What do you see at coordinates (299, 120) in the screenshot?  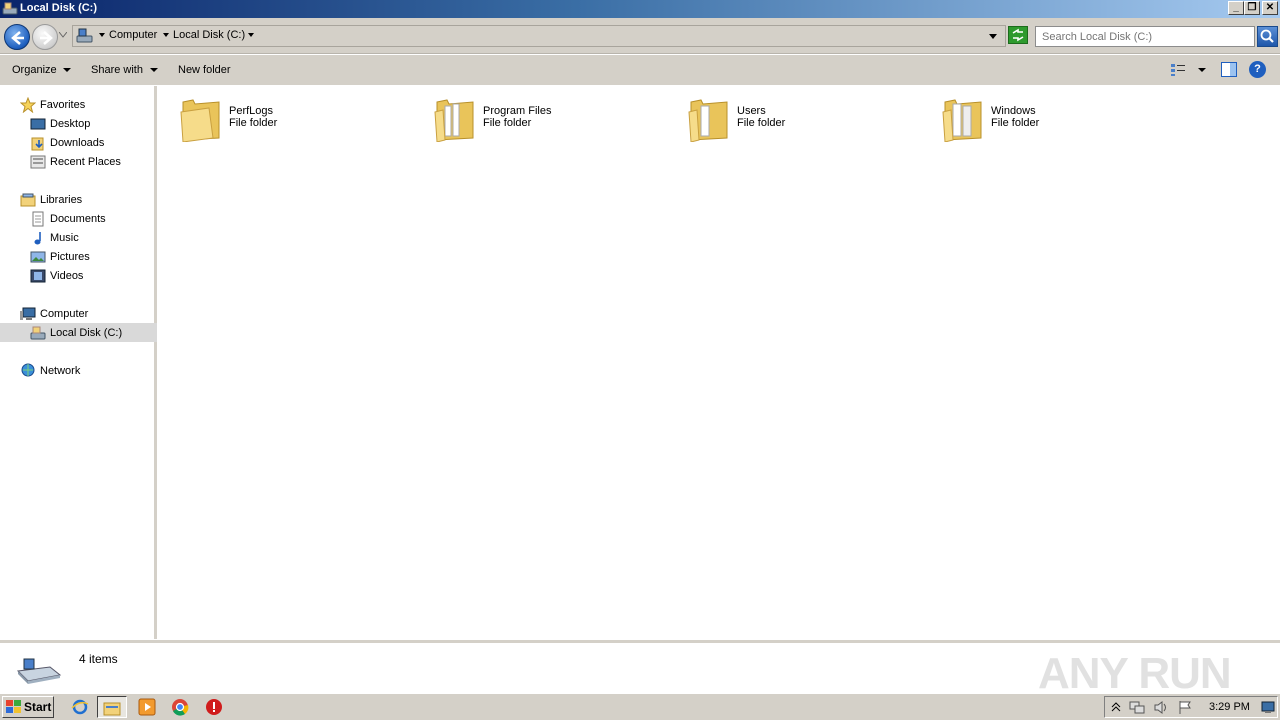 I see `folder-item-perflogs: PerfLogs File folder` at bounding box center [299, 120].